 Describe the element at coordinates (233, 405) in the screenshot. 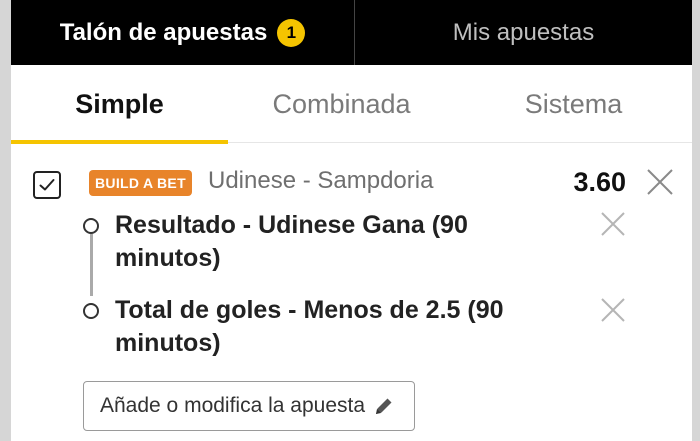

I see `edit-bet-label: Añade o modifica la apuesta` at that location.